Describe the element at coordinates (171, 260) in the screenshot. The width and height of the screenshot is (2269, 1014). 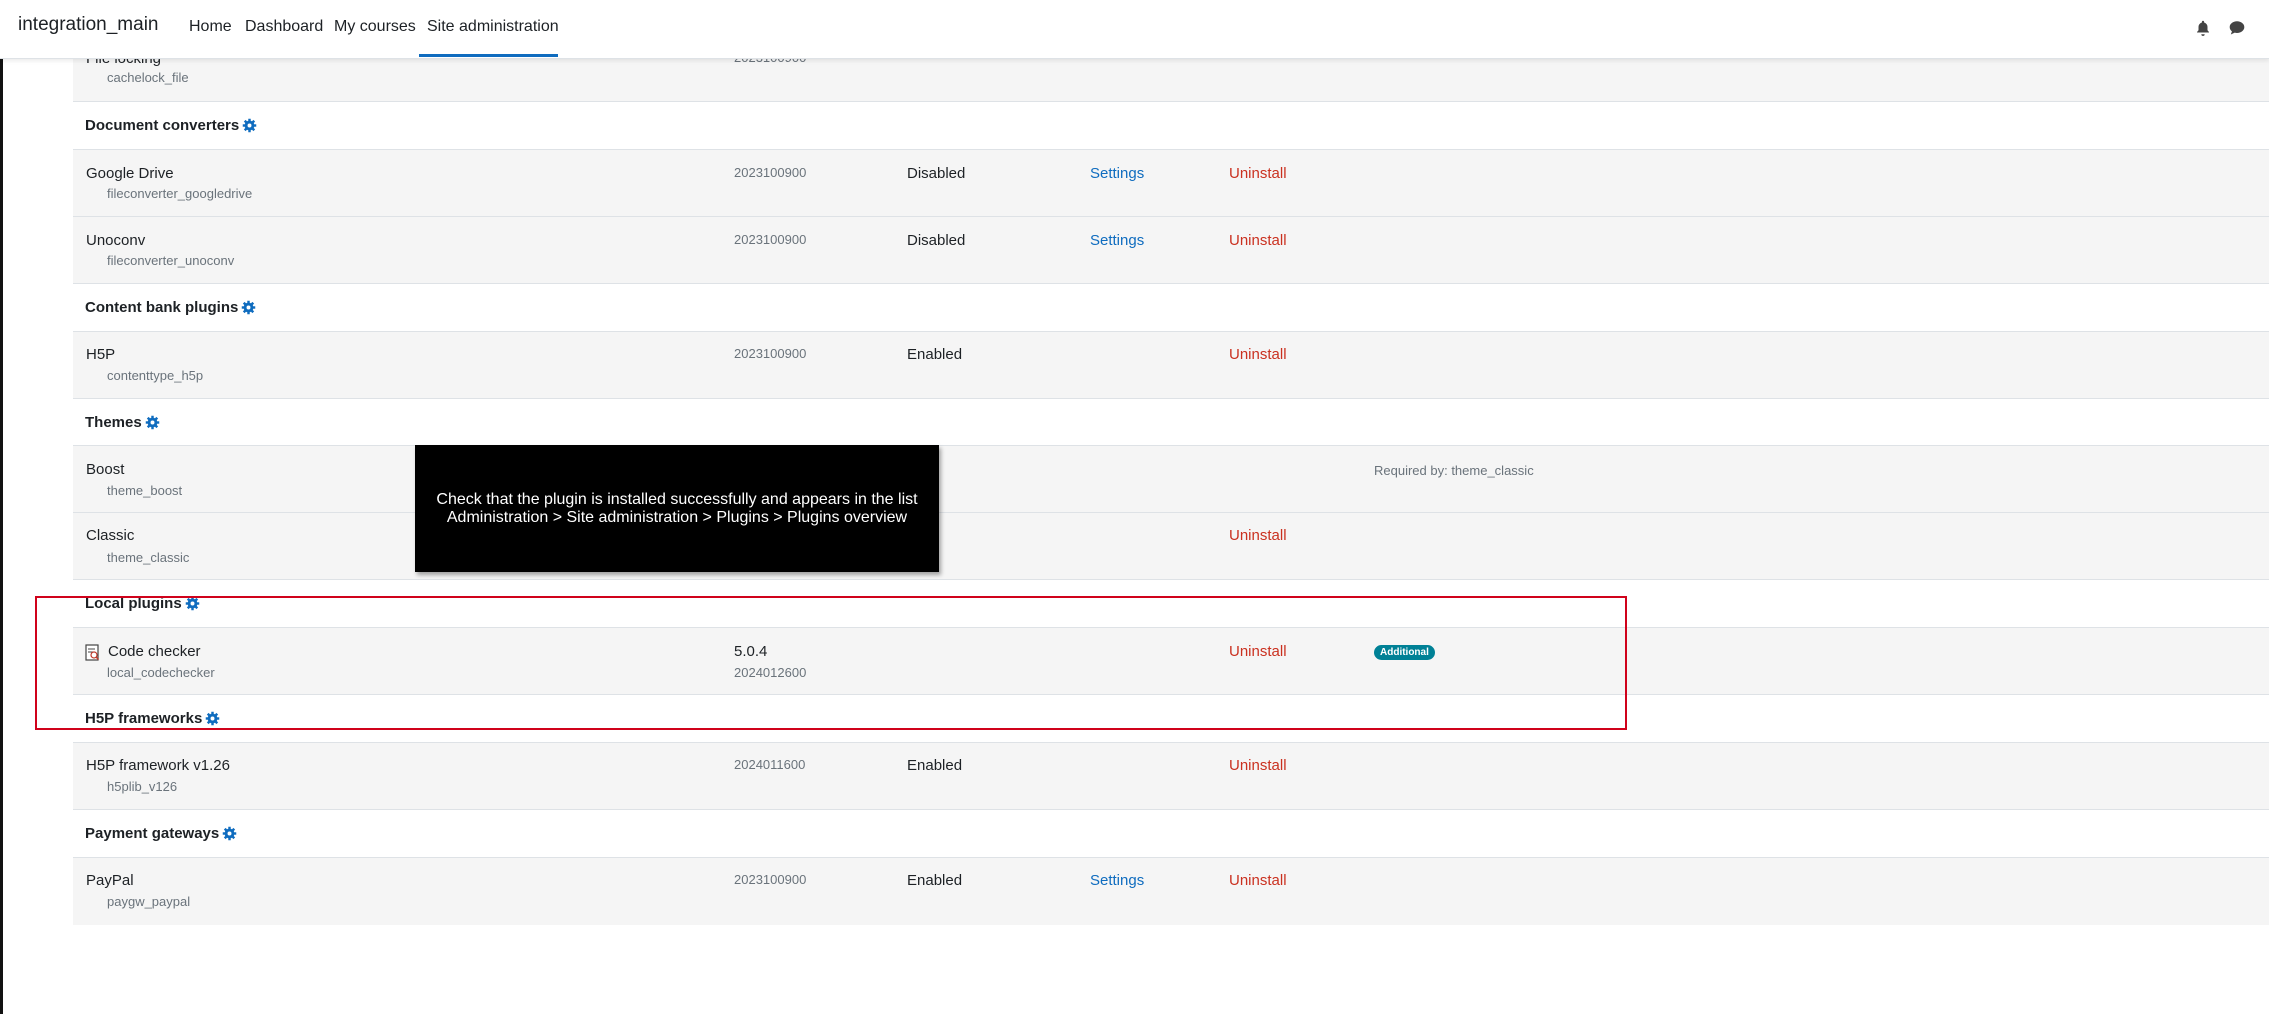
I see `plugin-component: fileconverter_unoconv` at that location.